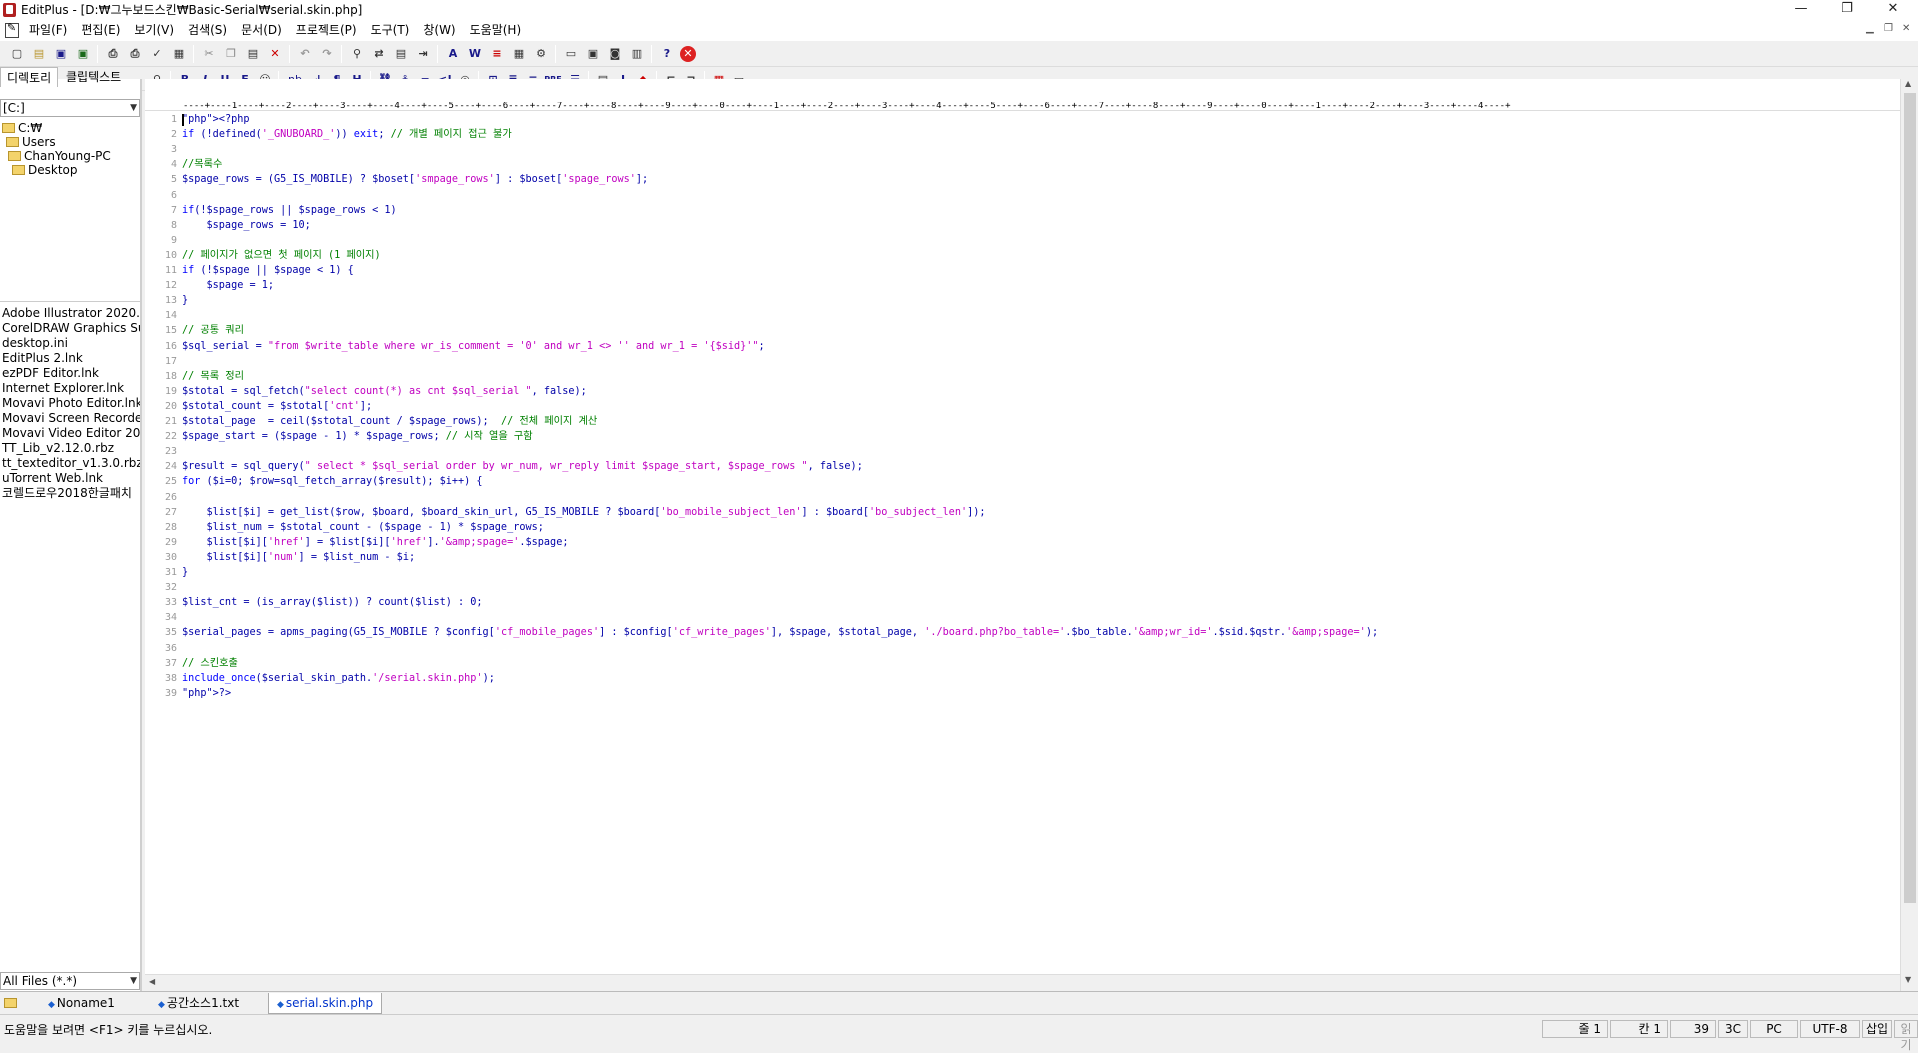 The width and height of the screenshot is (1918, 1053). What do you see at coordinates (357, 54) in the screenshot?
I see `find-icon: ⚲` at bounding box center [357, 54].